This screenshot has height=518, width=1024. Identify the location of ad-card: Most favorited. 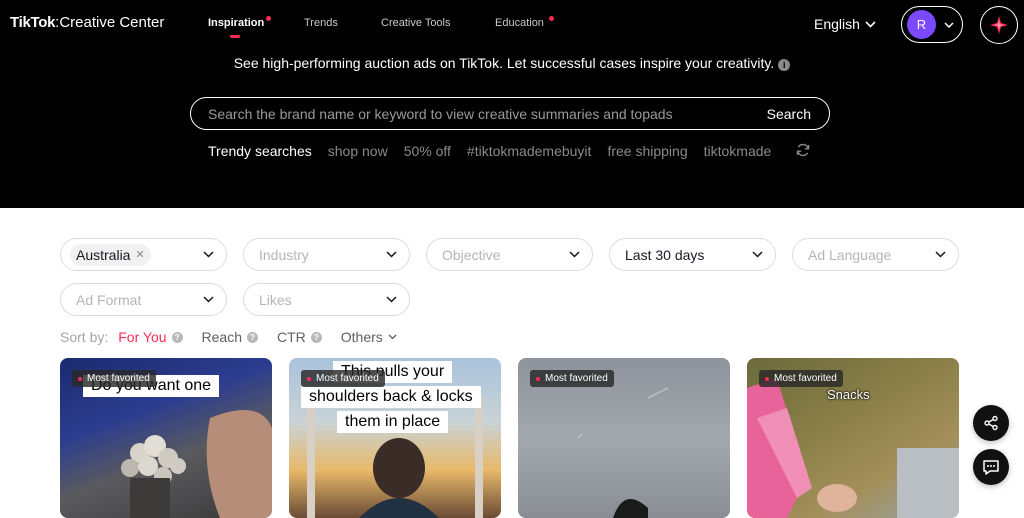
(624, 438).